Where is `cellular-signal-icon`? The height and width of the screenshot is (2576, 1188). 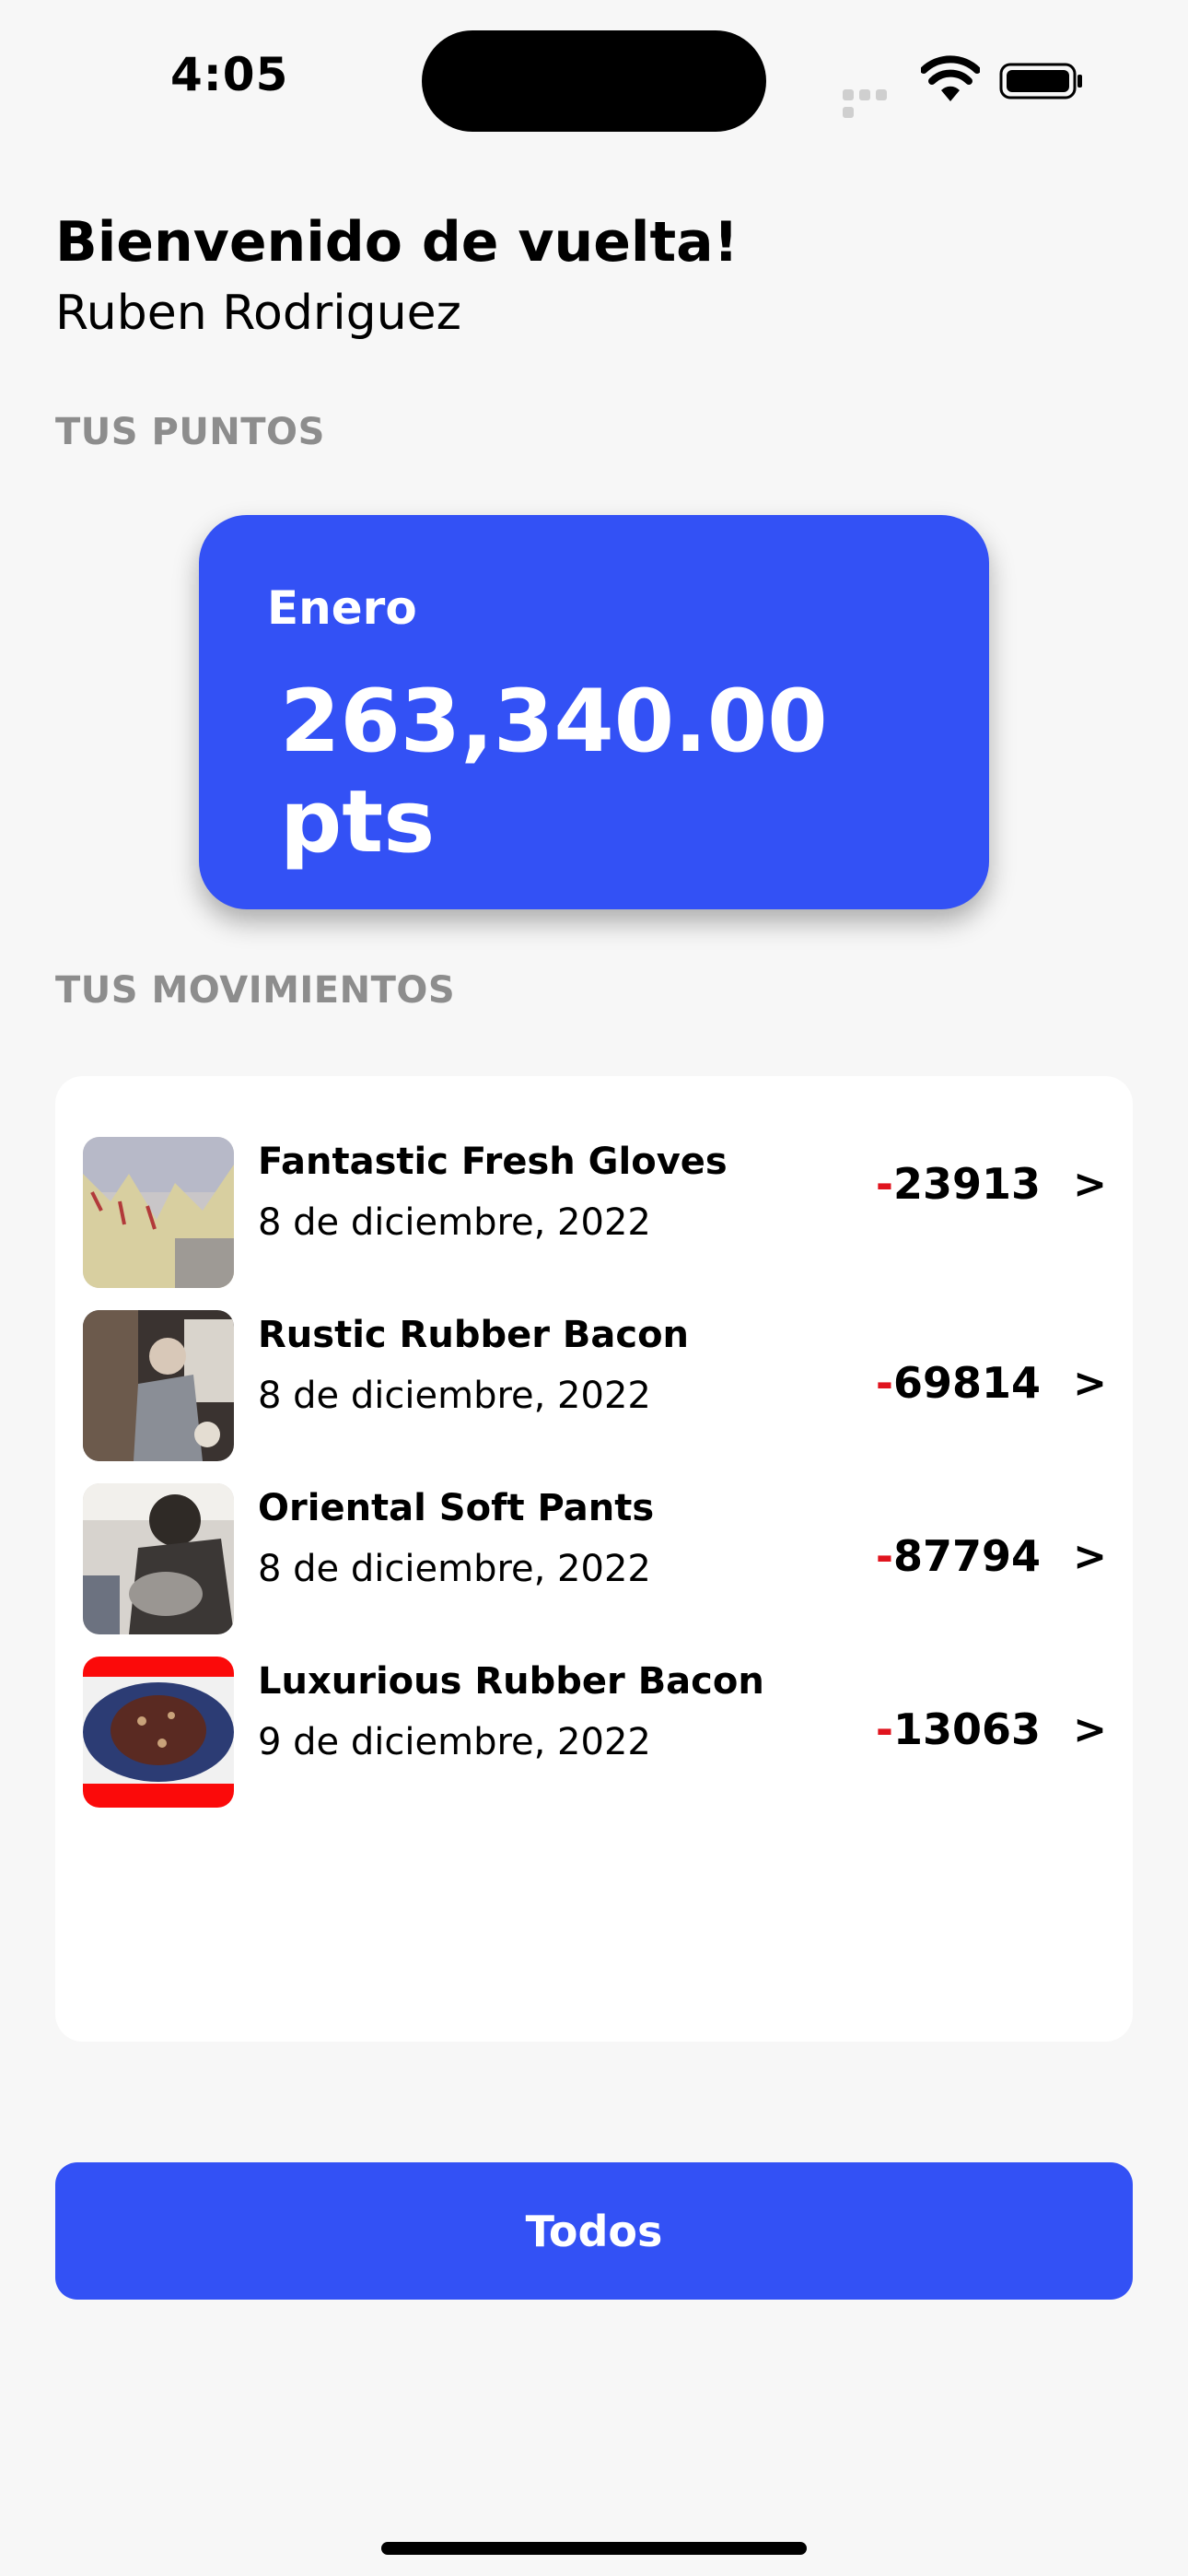
cellular-signal-icon is located at coordinates (875, 102).